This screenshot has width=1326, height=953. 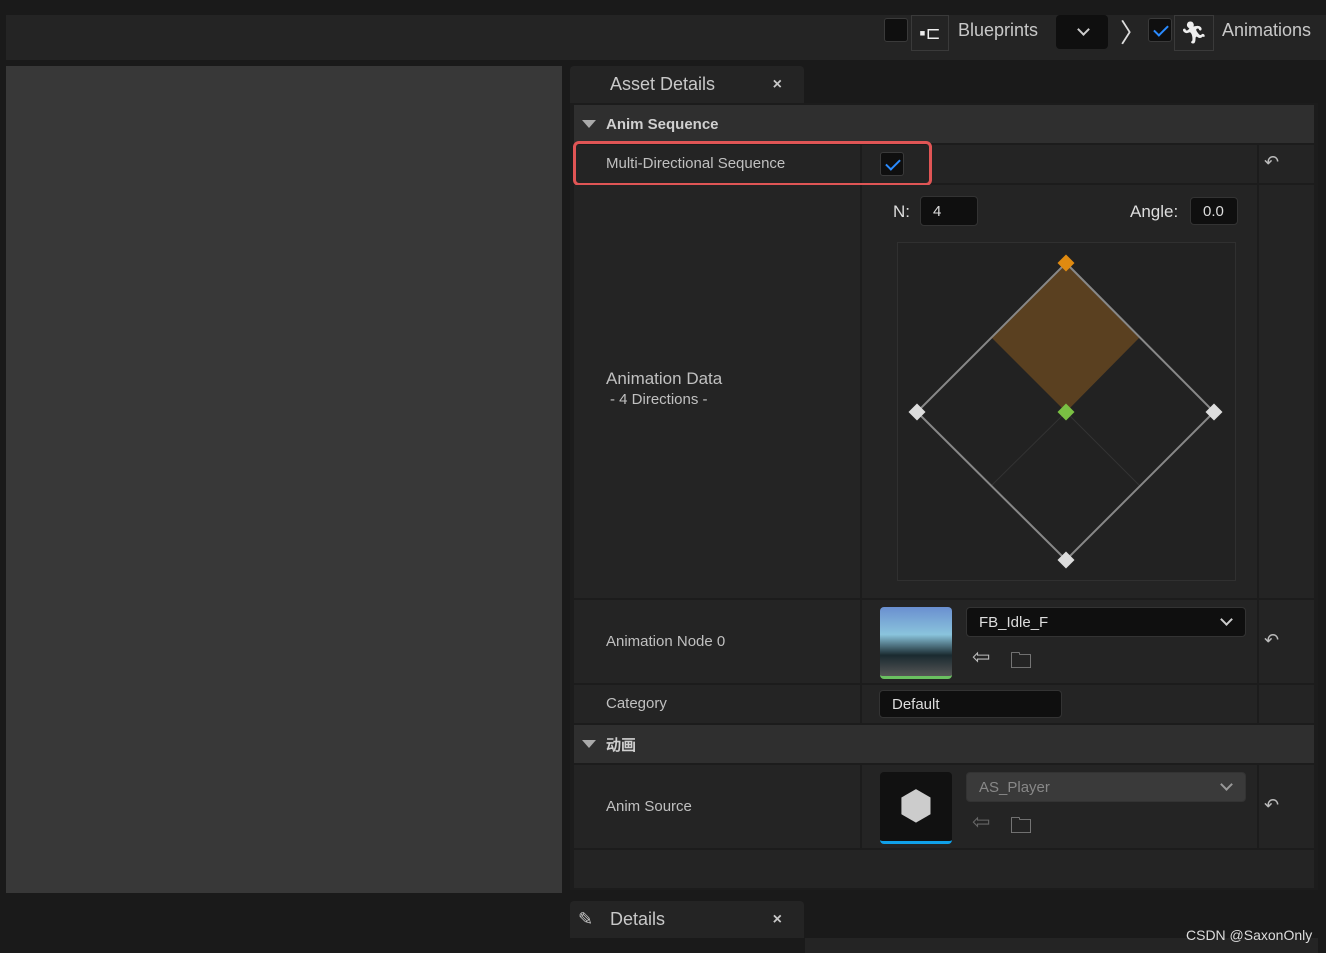 What do you see at coordinates (1160, 30) in the screenshot?
I see `animations-checkbox` at bounding box center [1160, 30].